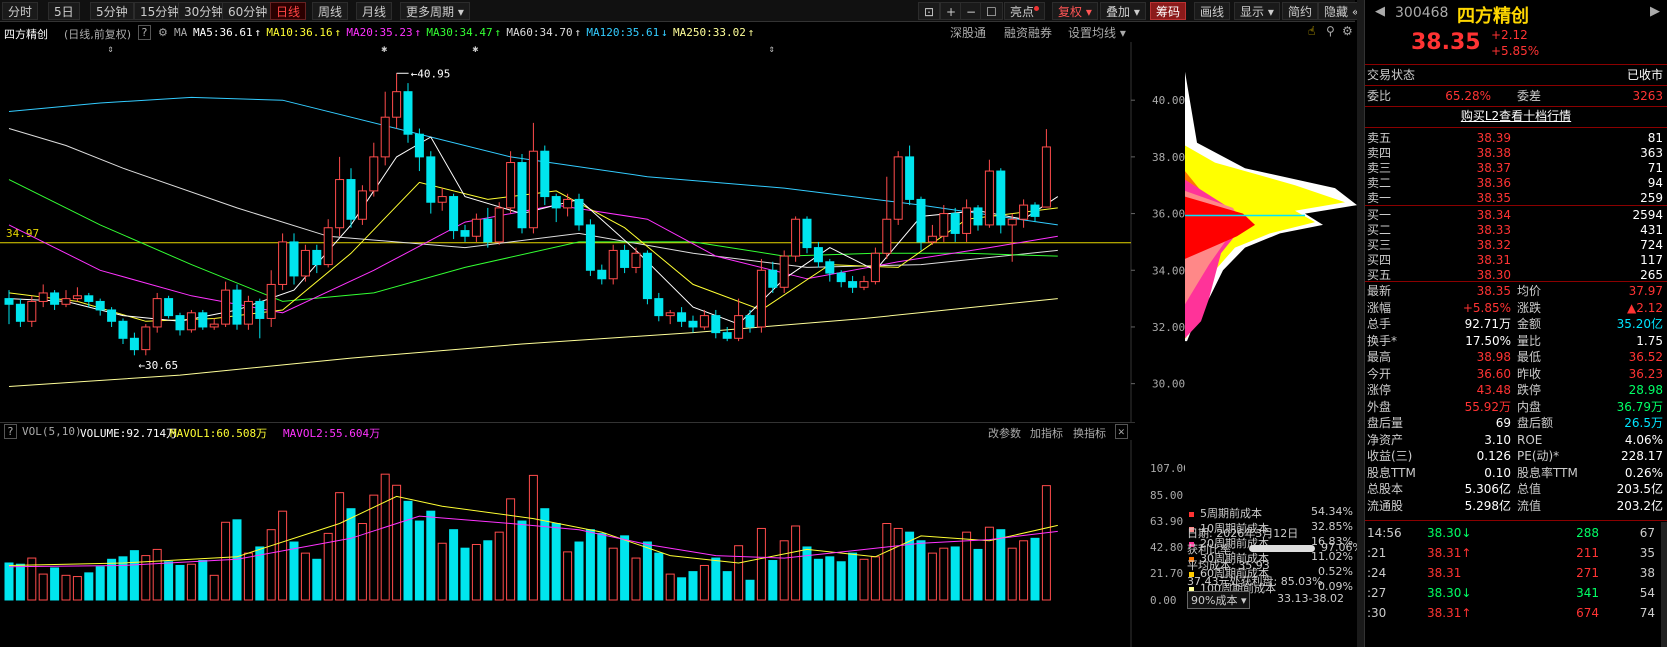 This screenshot has width=1667, height=647. Describe the element at coordinates (991, 11) in the screenshot. I see `crosshair-icon: ☐` at that location.